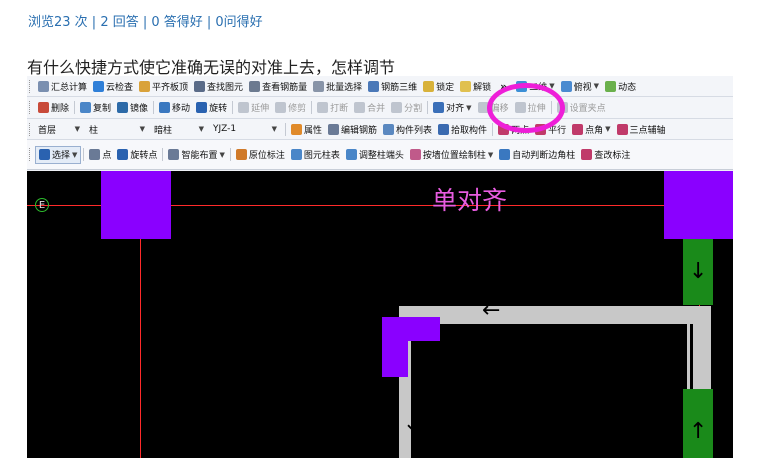  I want to click on edit-annotation-button: 查改标注, so click(605, 154).